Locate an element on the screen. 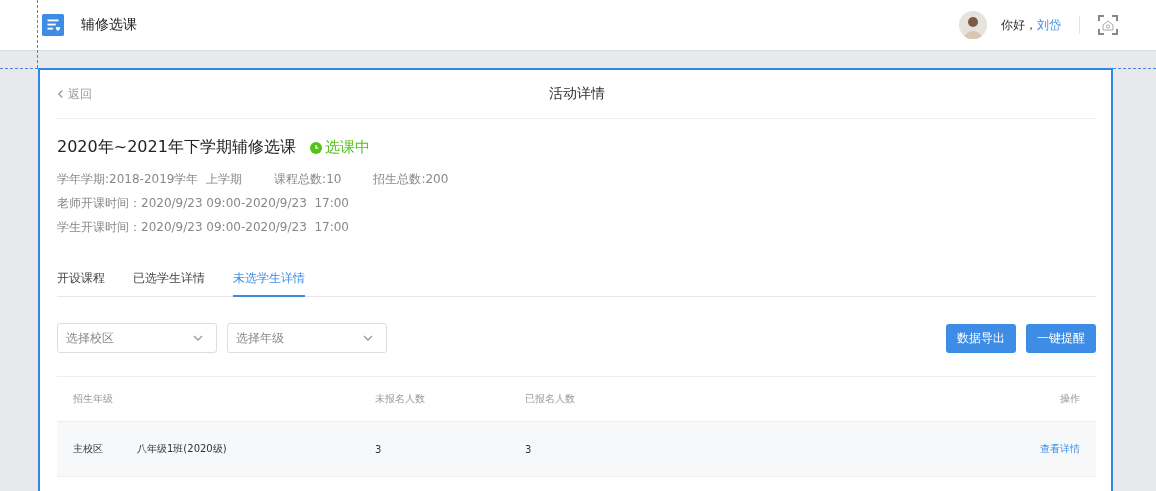 The image size is (1156, 491). table-cell-text: 八年级1班(2020级) is located at coordinates (182, 449).